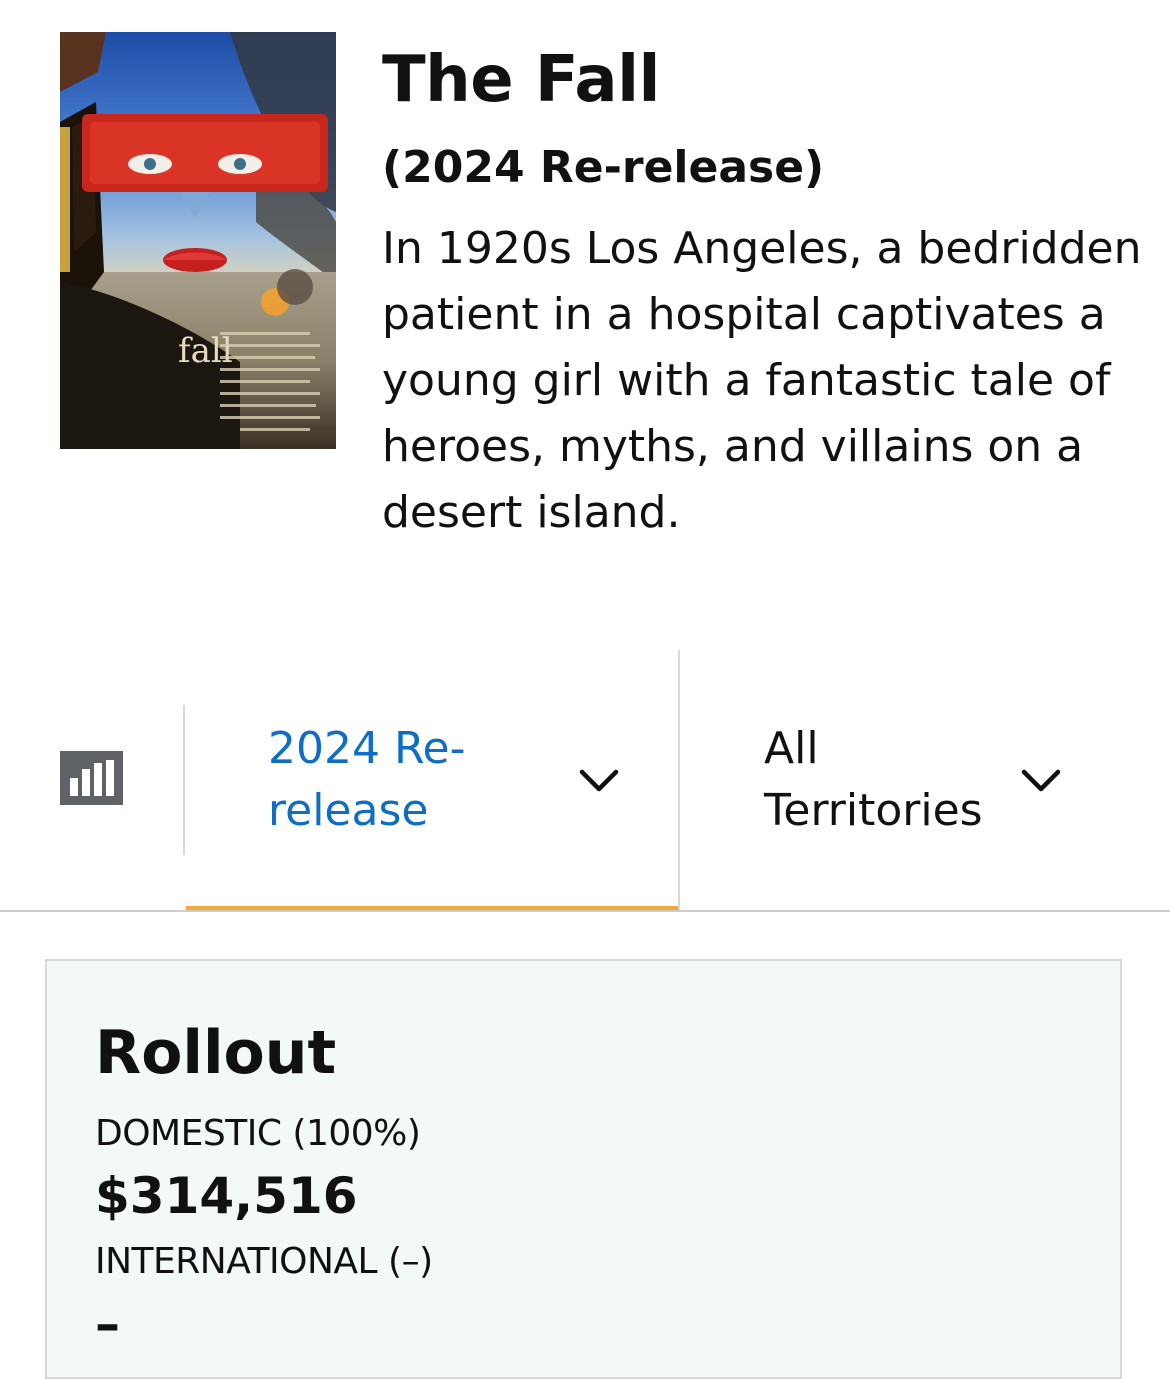 The image size is (1170, 1379). What do you see at coordinates (216, 1053) in the screenshot?
I see `rollout-title: Rollout` at bounding box center [216, 1053].